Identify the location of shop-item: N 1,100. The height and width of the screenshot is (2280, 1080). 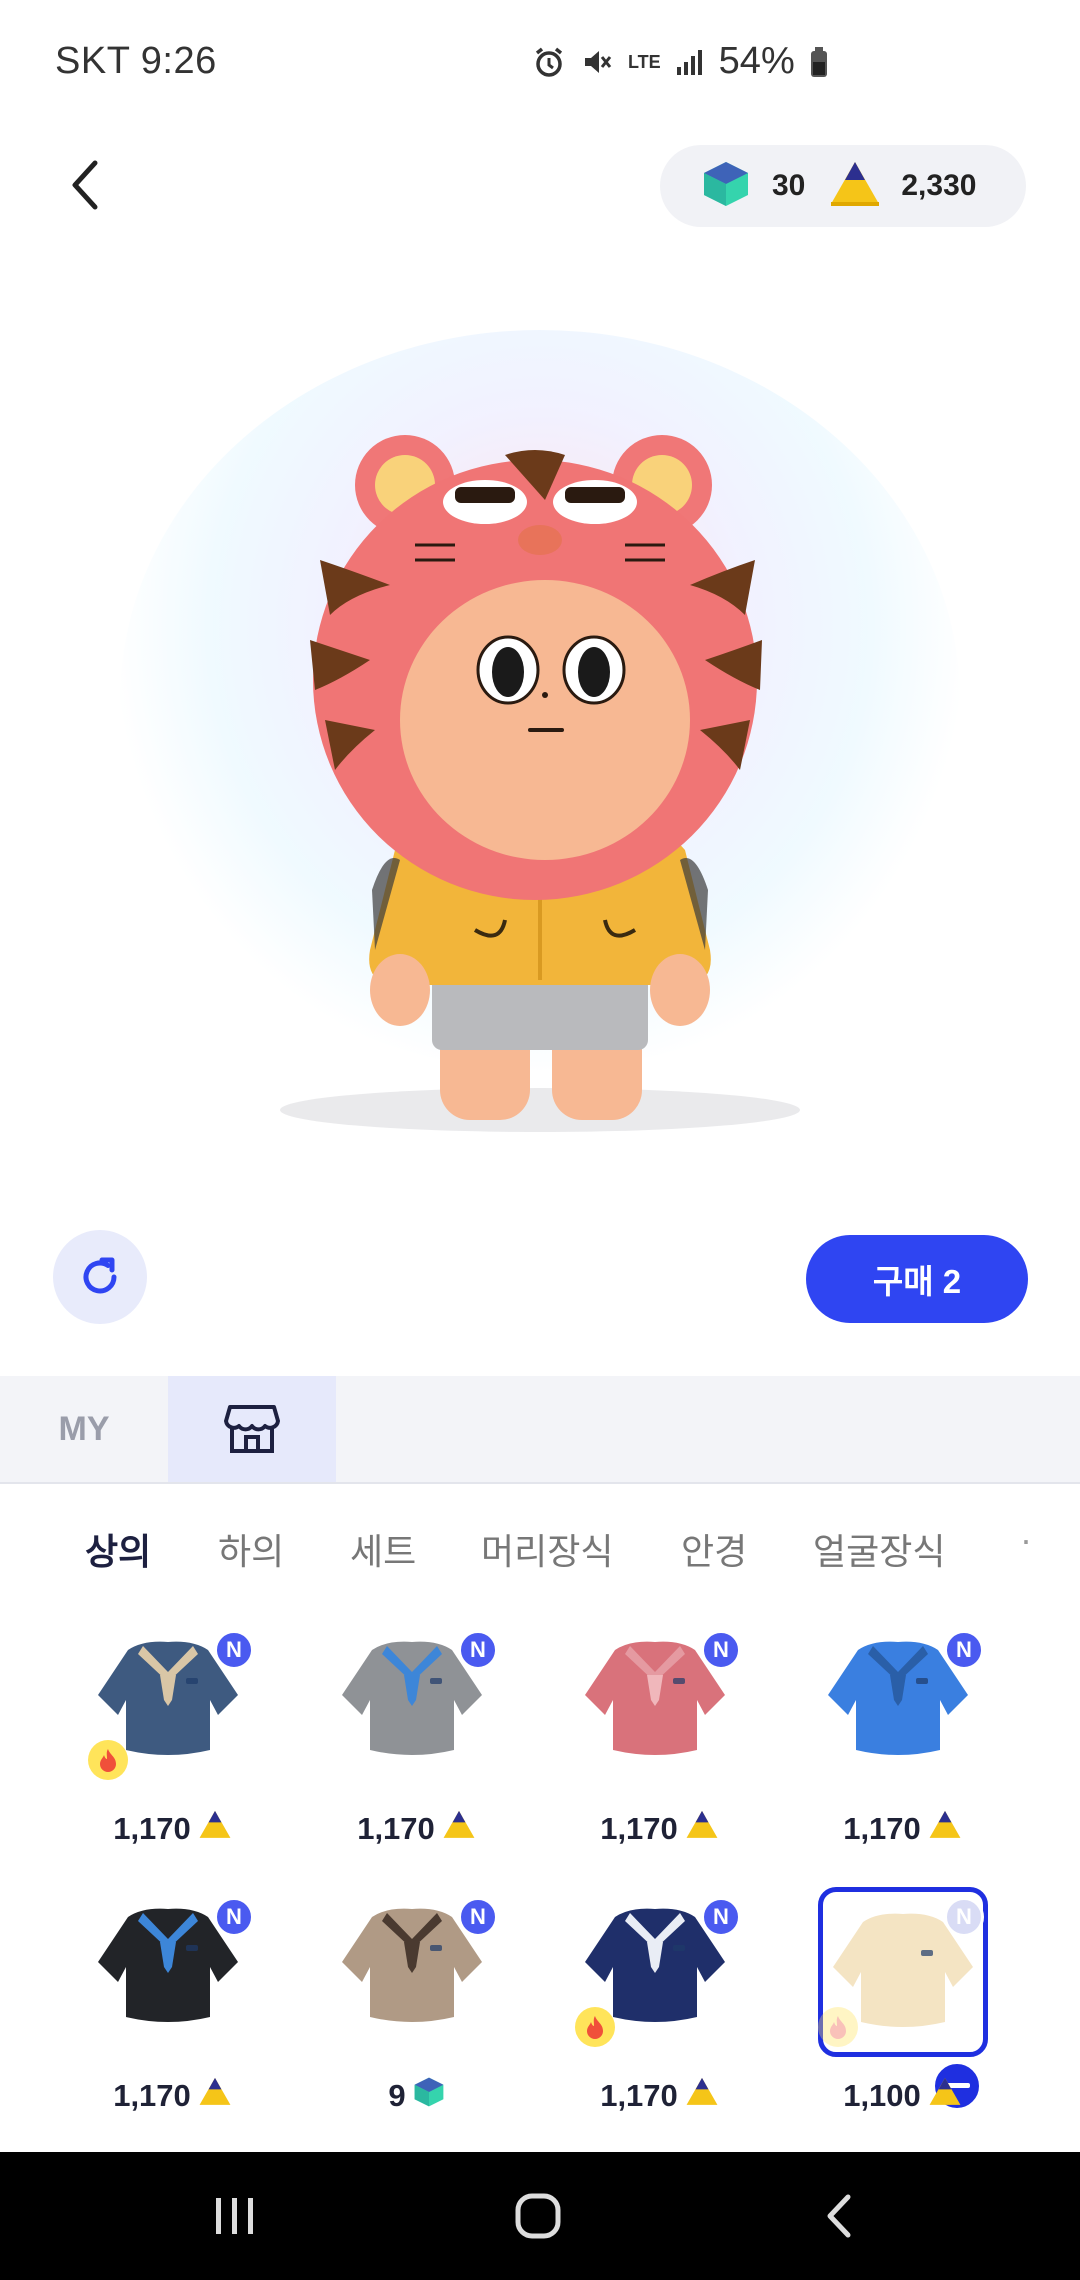
(903, 2002).